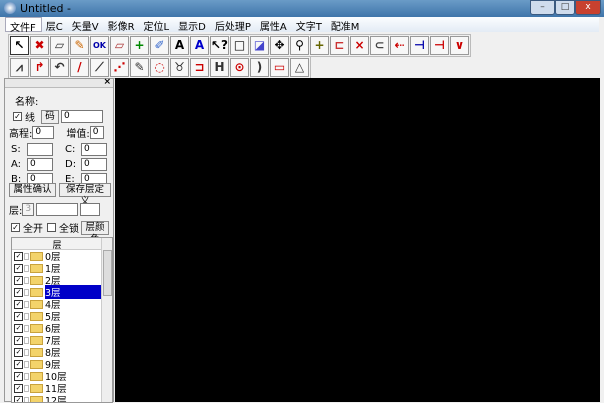 The width and height of the screenshot is (604, 403). What do you see at coordinates (97, 132) in the screenshot?
I see `increment-input: 0` at bounding box center [97, 132].